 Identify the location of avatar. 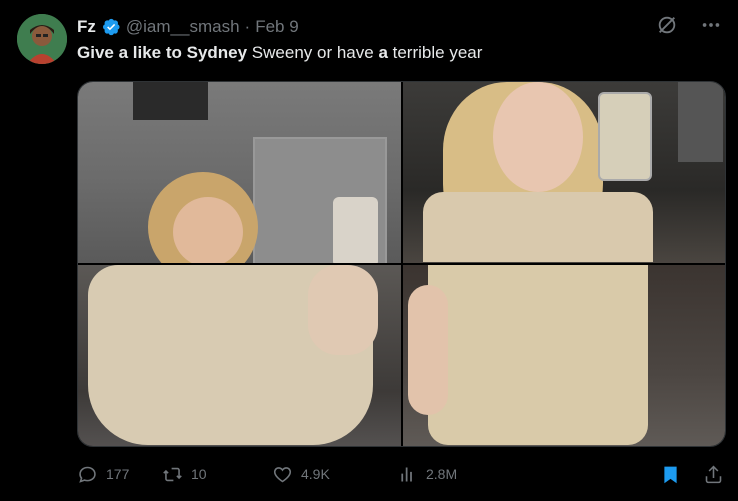
(42, 39).